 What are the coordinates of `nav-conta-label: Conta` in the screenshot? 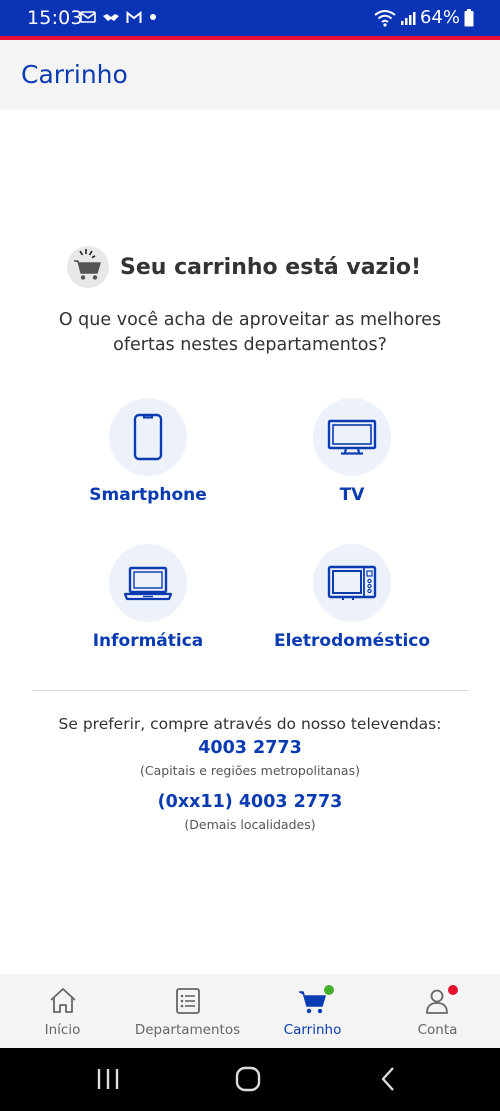 It's located at (437, 1030).